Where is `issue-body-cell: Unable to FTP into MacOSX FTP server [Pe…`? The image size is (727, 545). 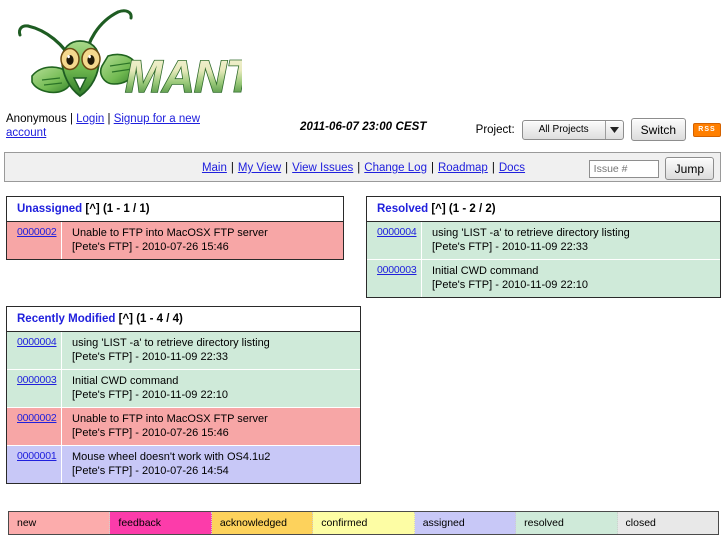
issue-body-cell: Unable to FTP into MacOSX FTP server [Pe… is located at coordinates (202, 240).